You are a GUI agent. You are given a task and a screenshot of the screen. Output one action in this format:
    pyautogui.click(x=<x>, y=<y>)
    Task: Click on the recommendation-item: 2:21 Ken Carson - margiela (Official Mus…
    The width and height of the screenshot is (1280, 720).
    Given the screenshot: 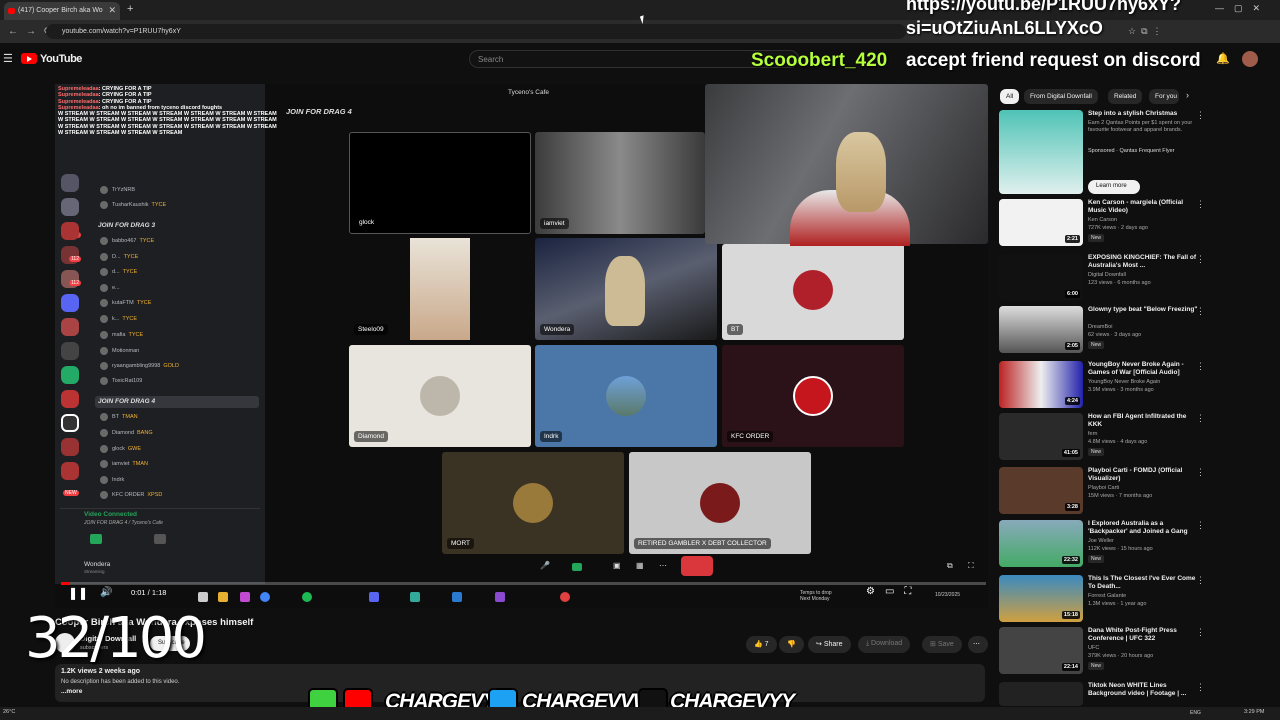 What is the action you would take?
    pyautogui.click(x=1104, y=224)
    